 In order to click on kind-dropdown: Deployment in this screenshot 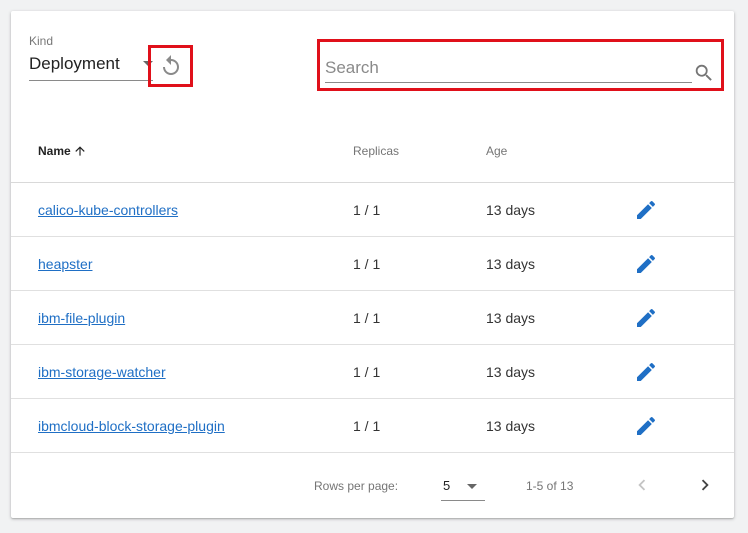, I will do `click(91, 66)`.